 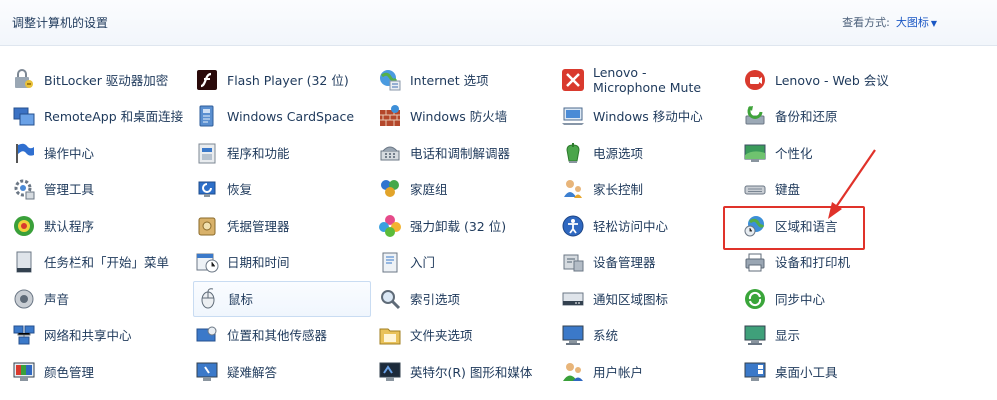 I want to click on item-personalization: 个性化, so click(x=823, y=153).